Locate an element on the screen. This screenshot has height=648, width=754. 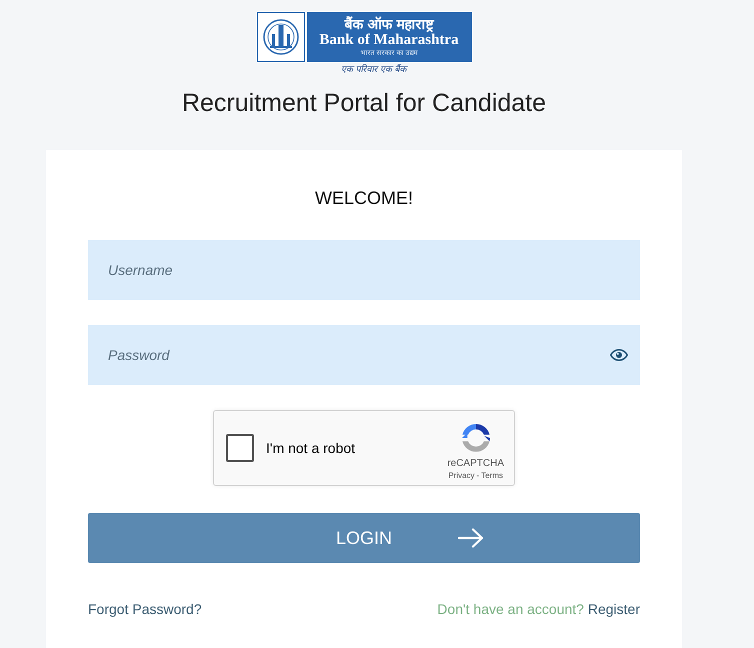
login-button: LOGIN is located at coordinates (364, 538).